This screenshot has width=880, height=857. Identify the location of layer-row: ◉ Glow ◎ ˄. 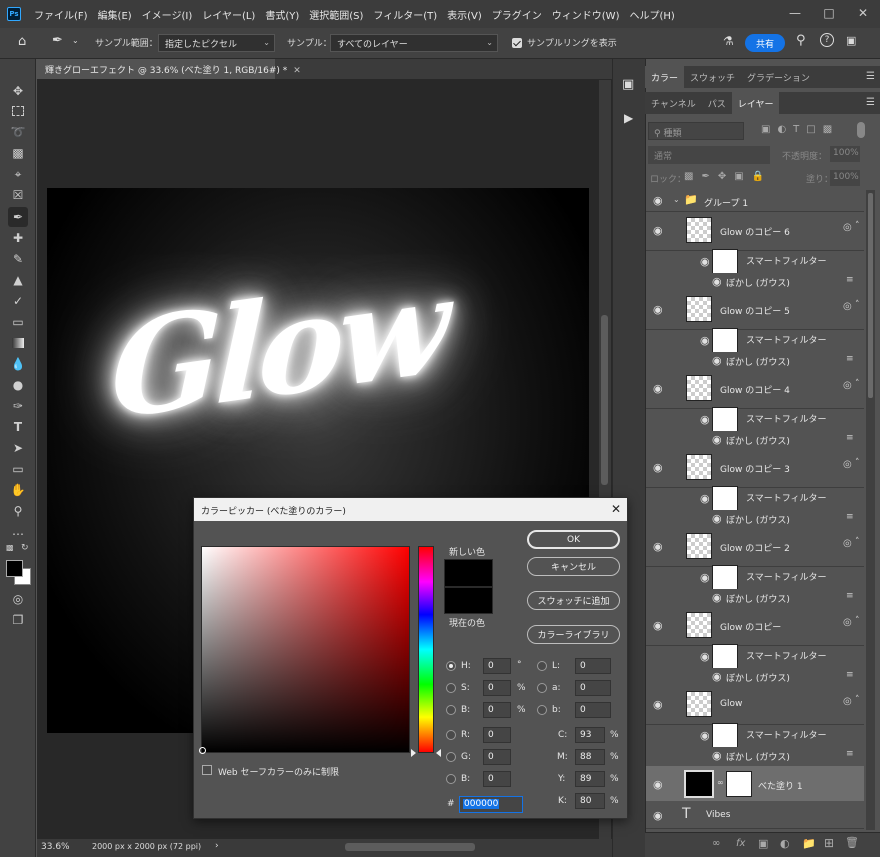
(755, 705).